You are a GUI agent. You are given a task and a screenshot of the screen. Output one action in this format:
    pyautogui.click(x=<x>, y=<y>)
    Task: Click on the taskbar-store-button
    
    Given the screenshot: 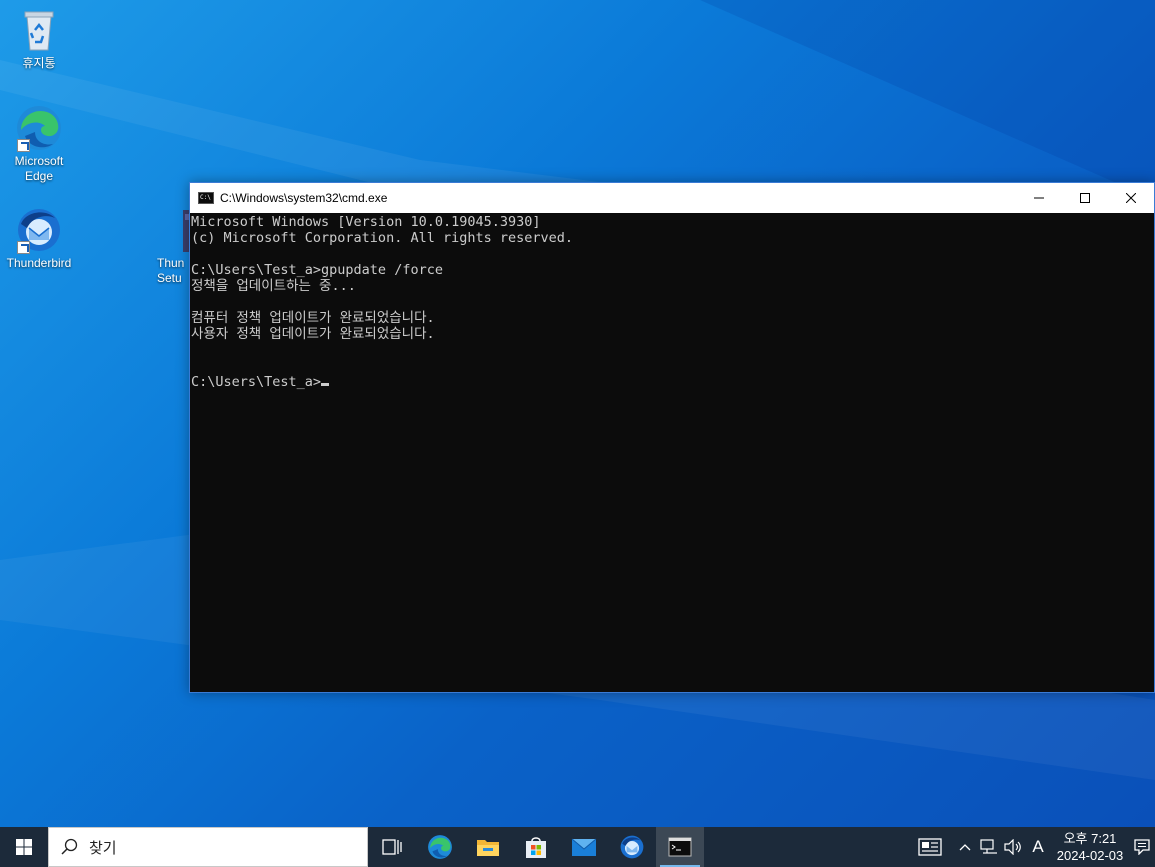 What is the action you would take?
    pyautogui.click(x=536, y=847)
    